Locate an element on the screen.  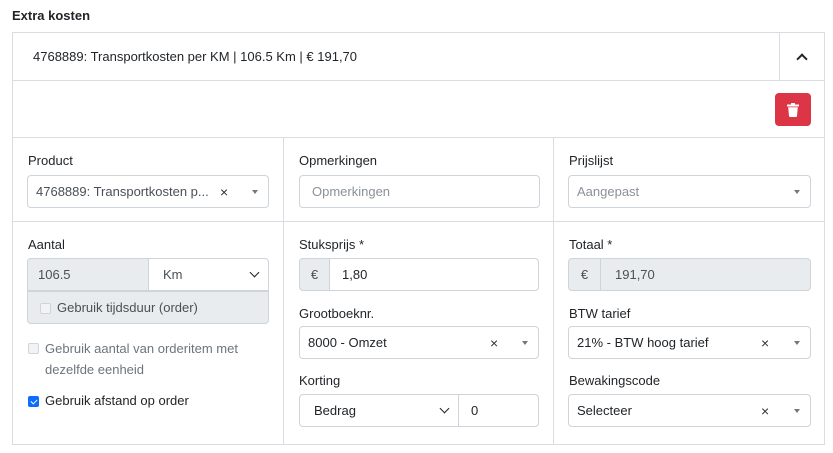
delete-button is located at coordinates (793, 109).